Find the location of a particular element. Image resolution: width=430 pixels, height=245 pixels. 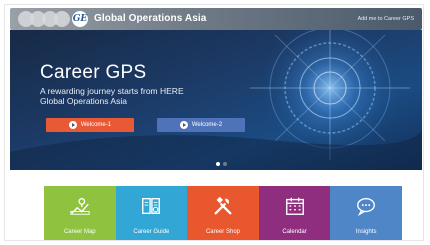

tile-calendar: Calendar is located at coordinates (294, 213).